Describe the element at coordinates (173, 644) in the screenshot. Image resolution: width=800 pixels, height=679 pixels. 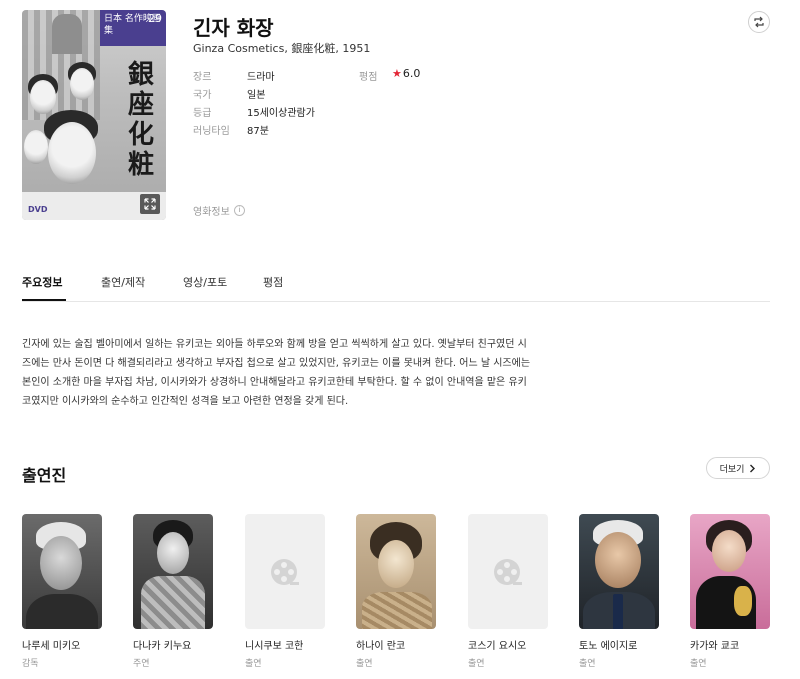
I see `cast-name: 다나카 키누요` at that location.